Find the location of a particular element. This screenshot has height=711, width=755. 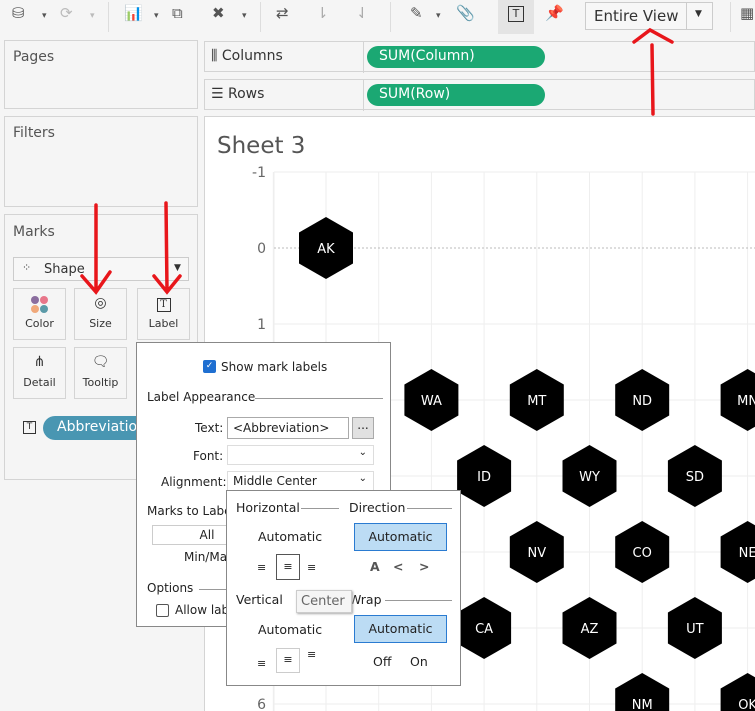

alignment-value: Middle Center is located at coordinates (275, 481).